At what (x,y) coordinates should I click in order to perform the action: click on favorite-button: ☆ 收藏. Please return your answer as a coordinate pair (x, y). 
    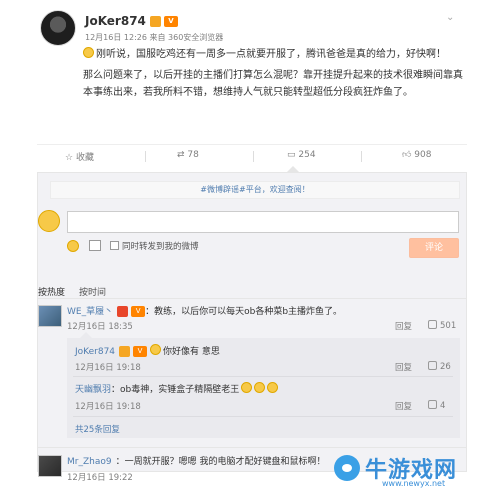
    Looking at the image, I should click on (79, 156).